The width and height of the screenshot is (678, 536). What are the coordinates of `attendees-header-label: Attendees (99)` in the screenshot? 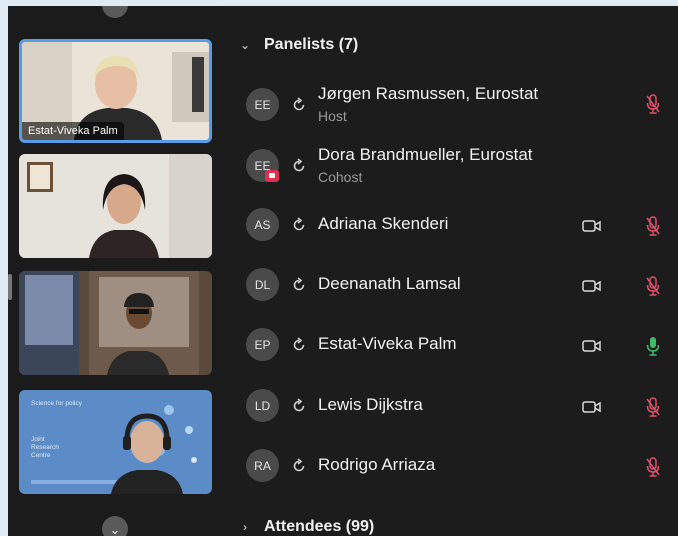 It's located at (319, 526).